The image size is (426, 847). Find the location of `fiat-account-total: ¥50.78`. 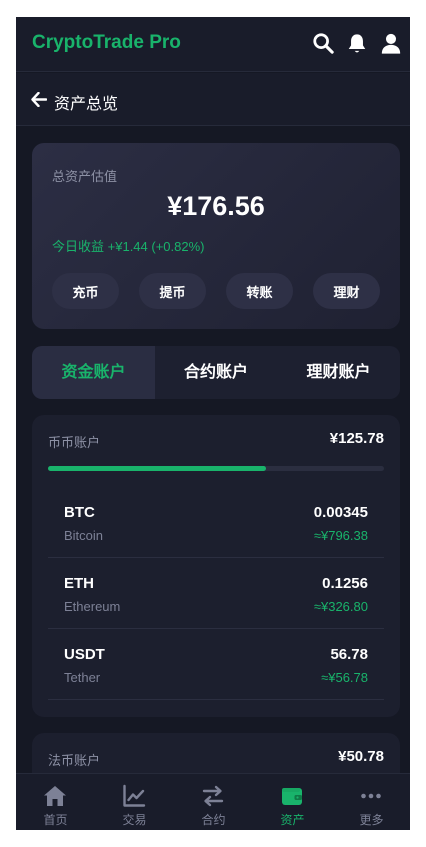

fiat-account-total: ¥50.78 is located at coordinates (361, 756).